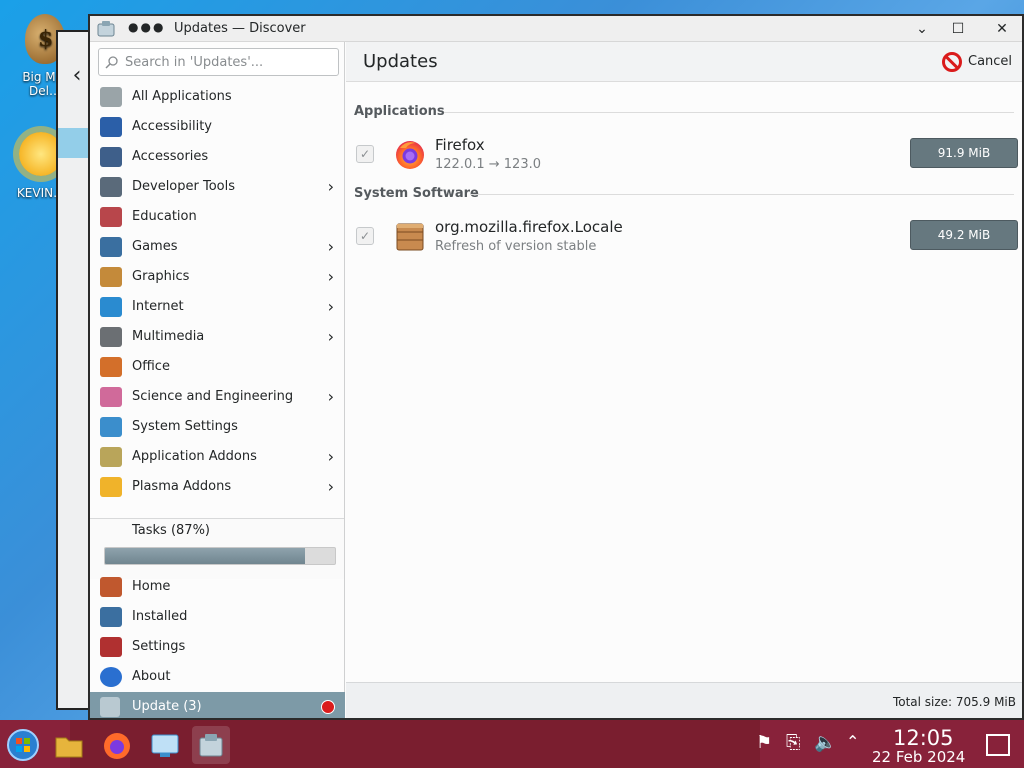 This screenshot has width=1024, height=768. Describe the element at coordinates (161, 276) in the screenshot. I see `sidebar-item-label: Graphics` at that location.